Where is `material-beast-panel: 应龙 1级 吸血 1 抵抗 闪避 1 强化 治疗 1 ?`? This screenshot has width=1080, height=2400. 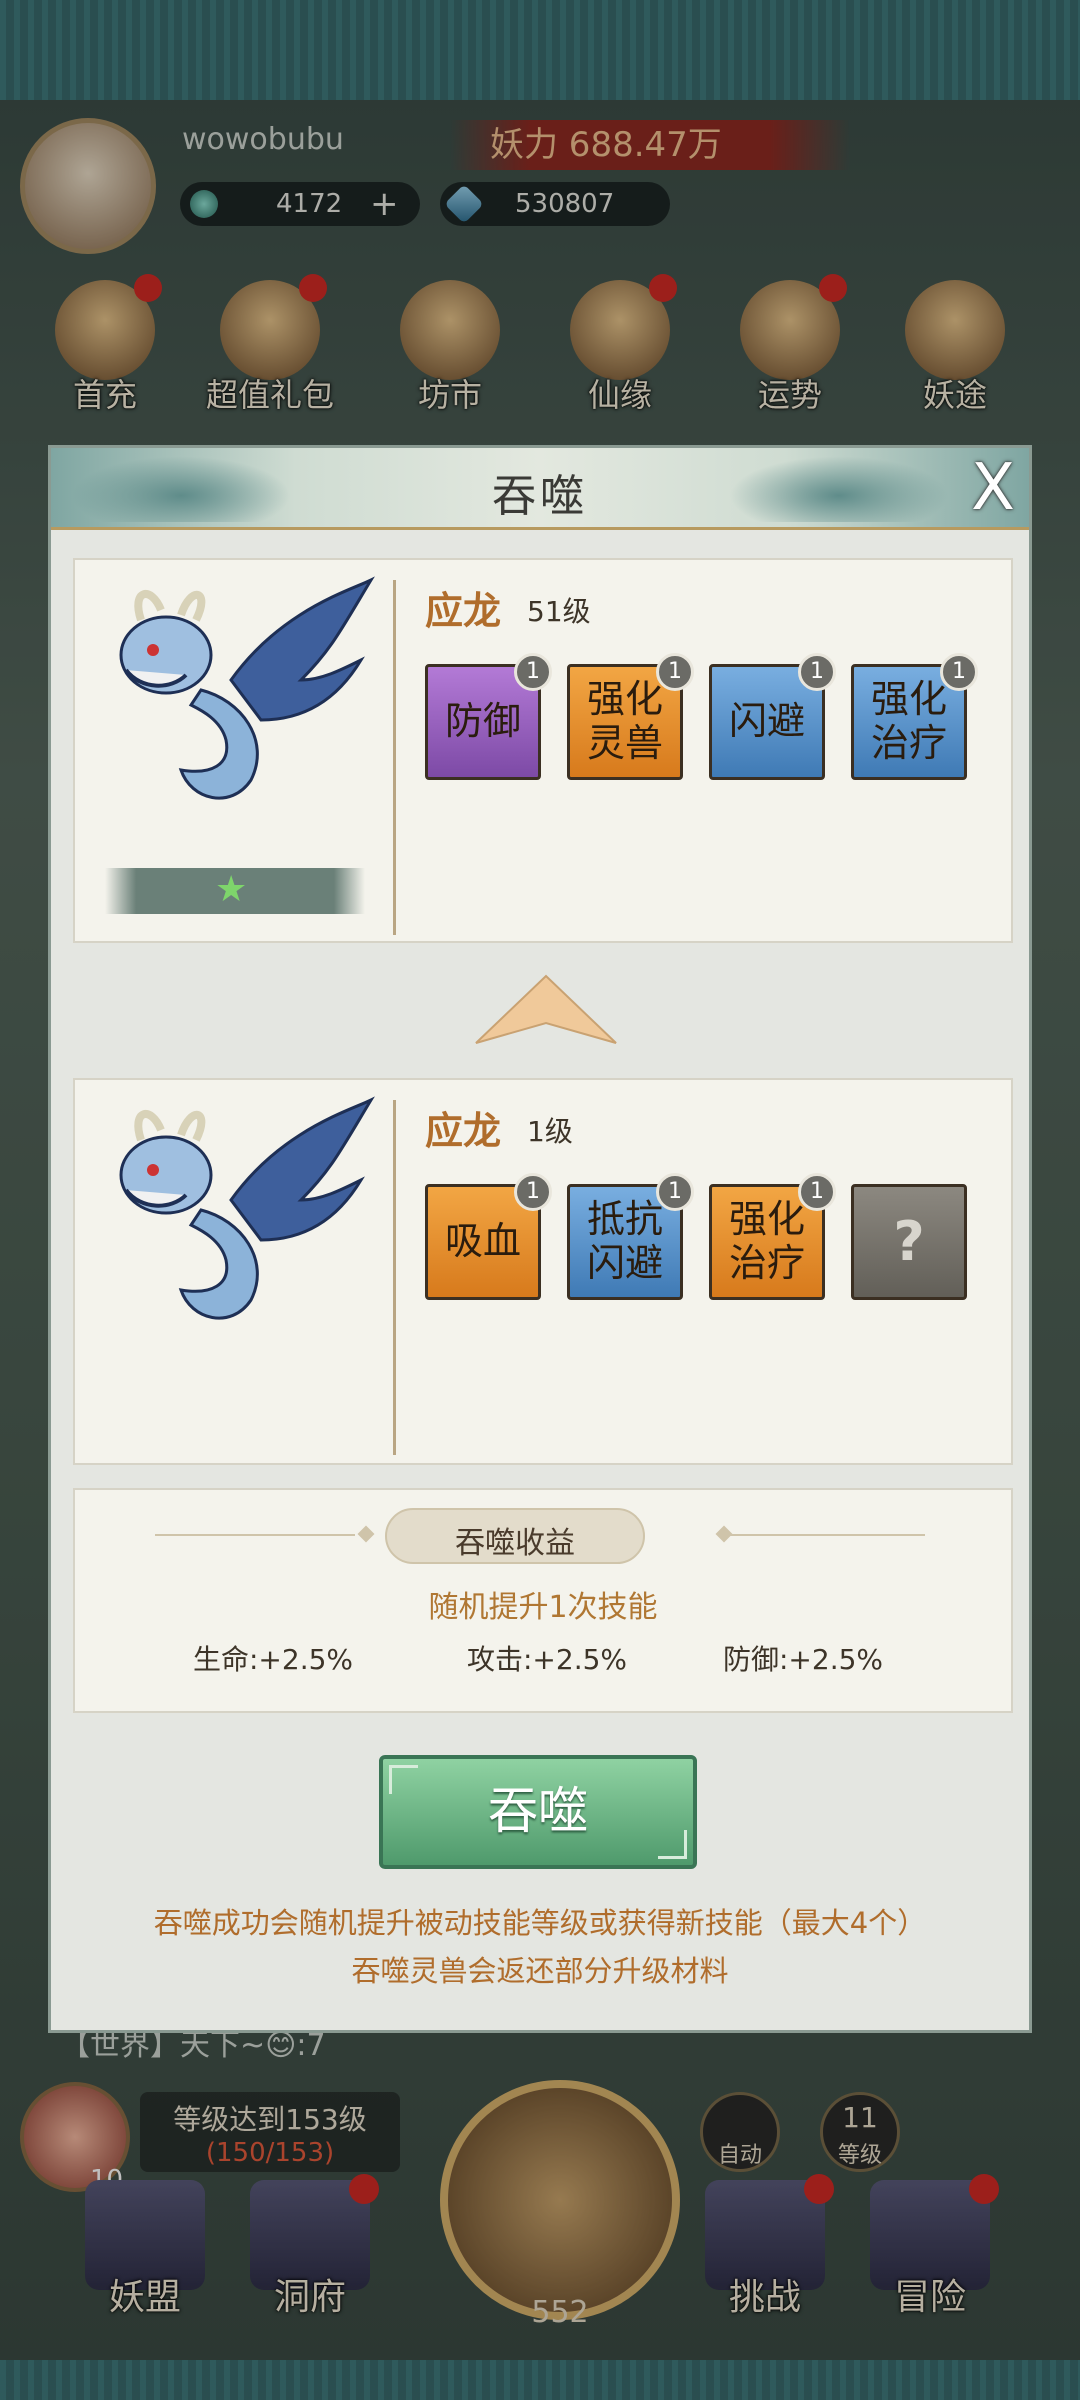
material-beast-panel: 应龙 1级 吸血 1 抵抗 闪避 1 强化 治疗 1 ? is located at coordinates (543, 1271).